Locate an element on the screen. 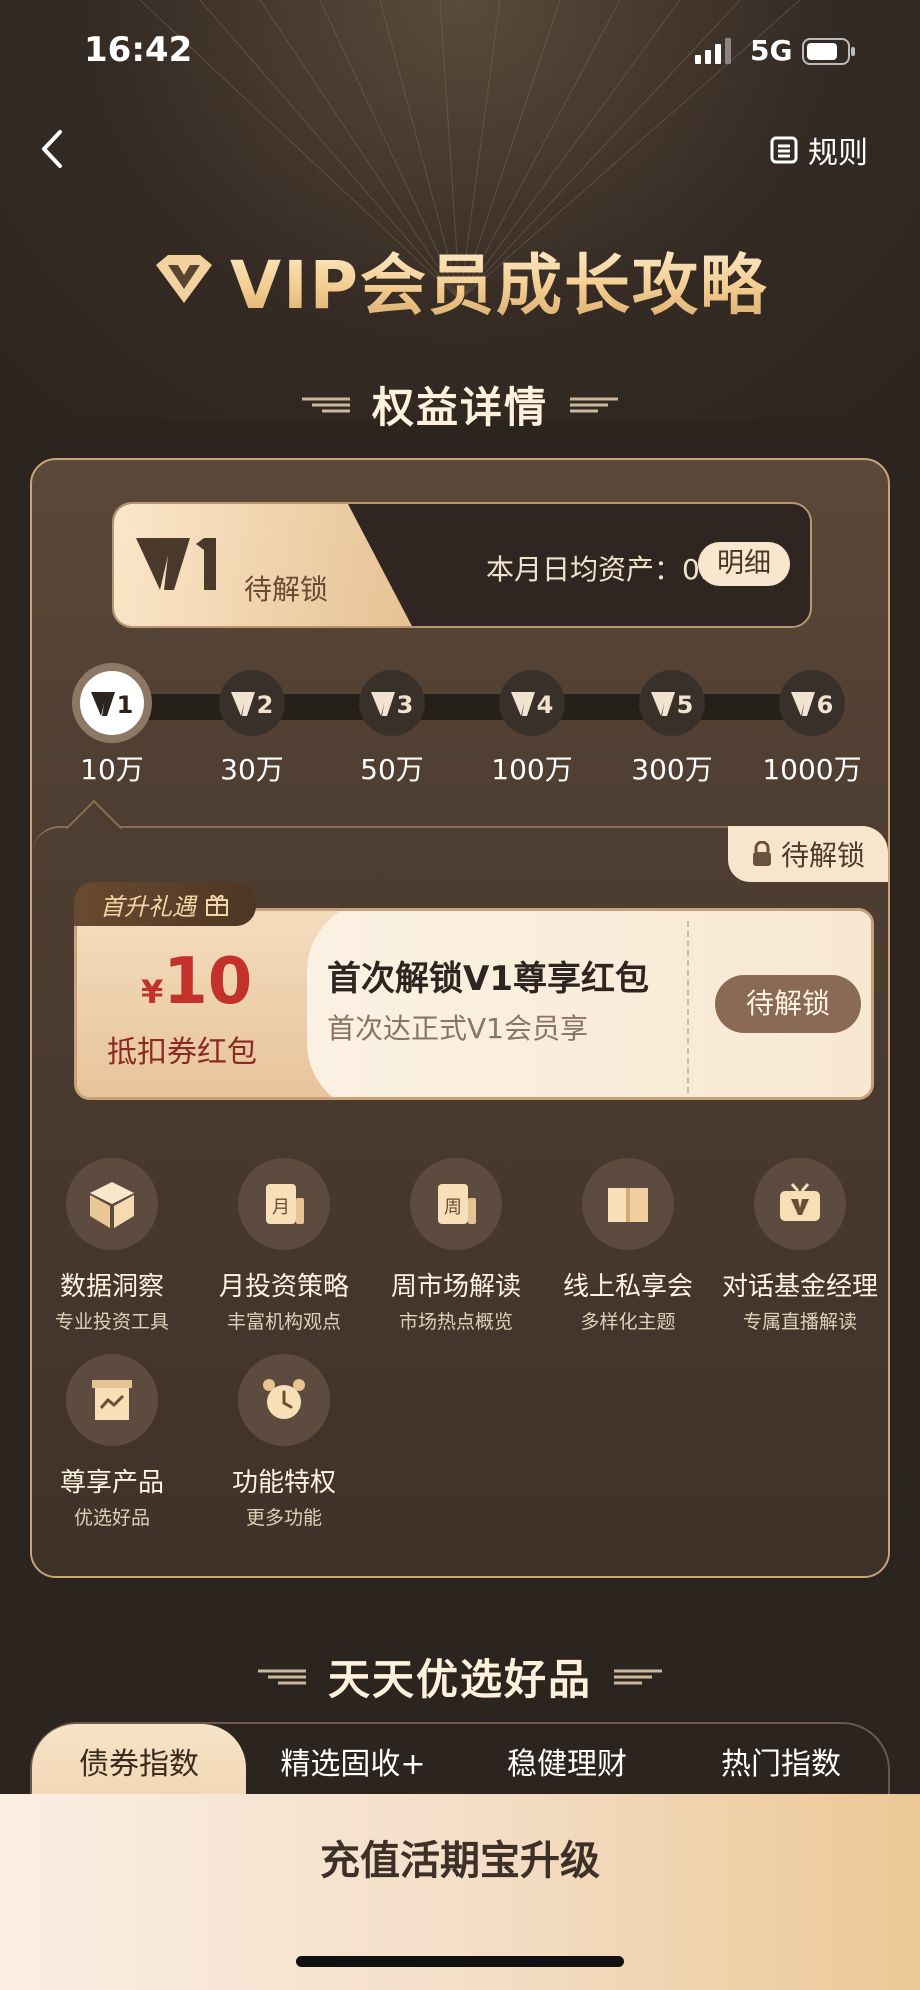 This screenshot has width=920, height=1990. feature-item: 周周市场解读市场热点概览 is located at coordinates (456, 1246).